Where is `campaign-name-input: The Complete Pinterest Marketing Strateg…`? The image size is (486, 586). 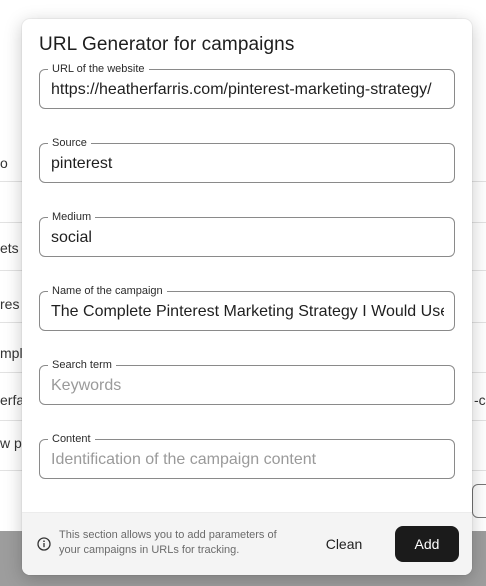
campaign-name-input: The Complete Pinterest Marketing Strateg… is located at coordinates (247, 312).